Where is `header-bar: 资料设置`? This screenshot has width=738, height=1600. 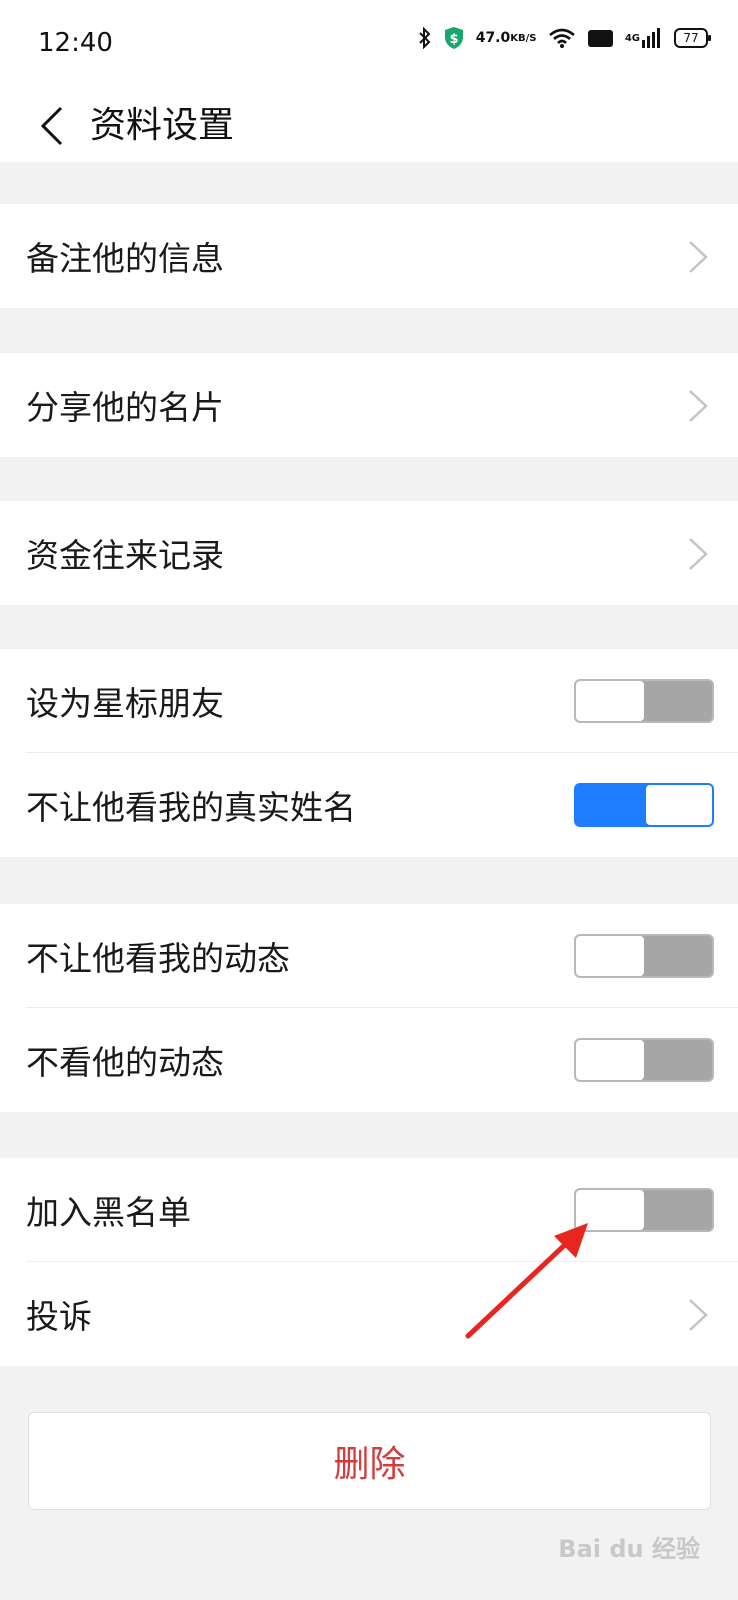
header-bar: 资料设置 is located at coordinates (369, 126).